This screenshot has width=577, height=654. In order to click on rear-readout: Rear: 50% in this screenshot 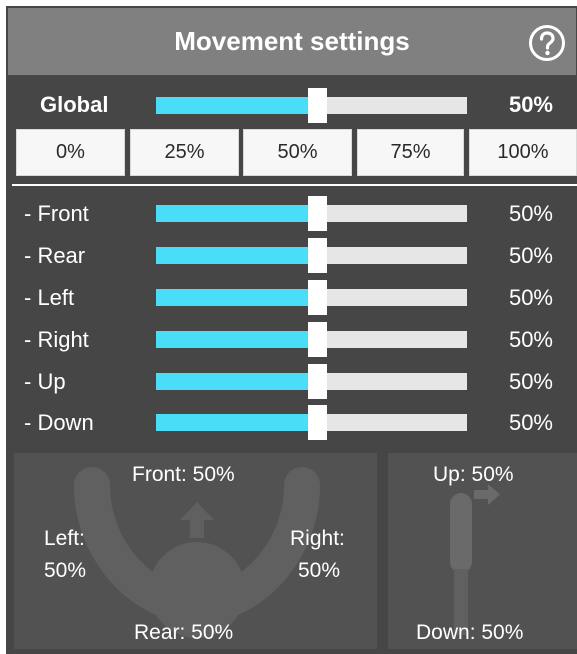, I will do `click(184, 632)`.